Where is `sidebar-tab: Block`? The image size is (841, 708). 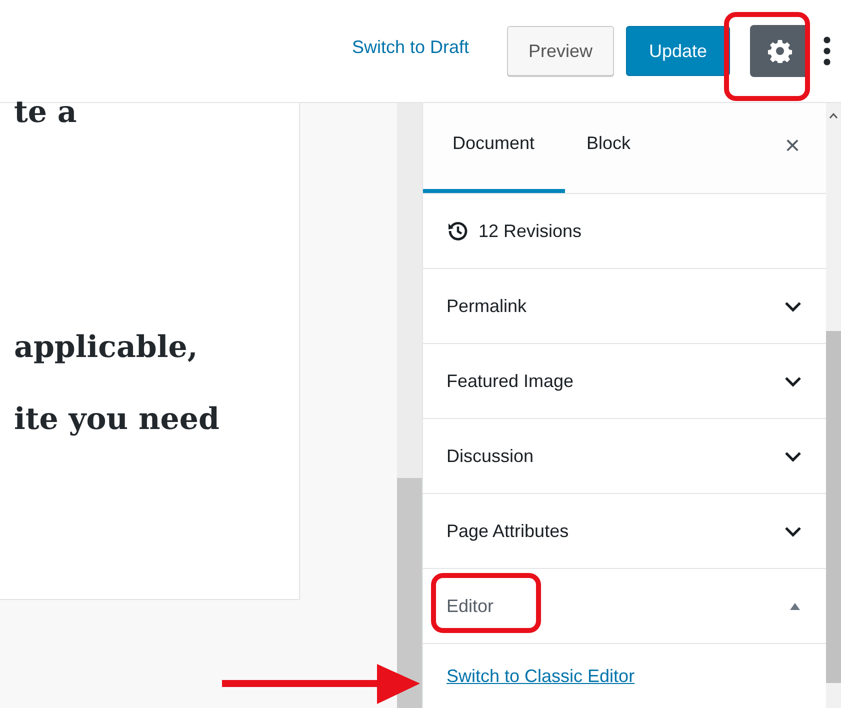 sidebar-tab: Block is located at coordinates (608, 148).